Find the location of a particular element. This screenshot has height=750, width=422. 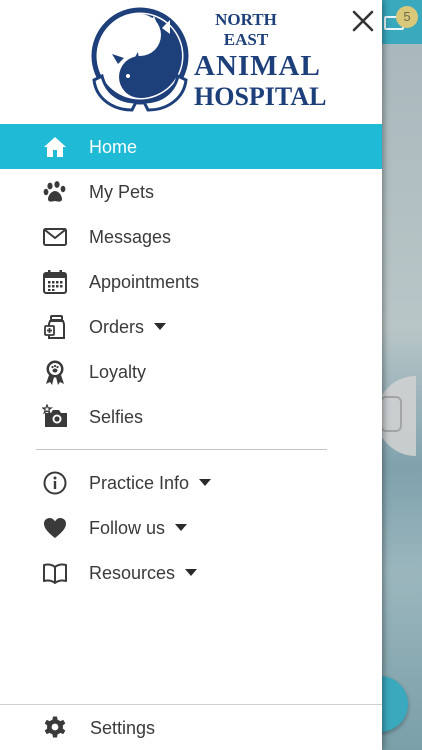

menu-item-label: Loyalty is located at coordinates (118, 372).